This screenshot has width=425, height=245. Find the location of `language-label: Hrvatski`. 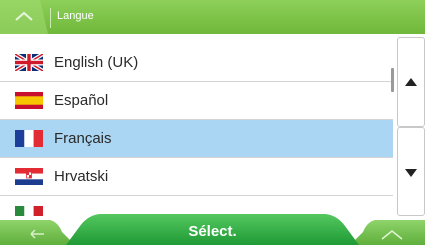

language-label: Hrvatski is located at coordinates (81, 176).